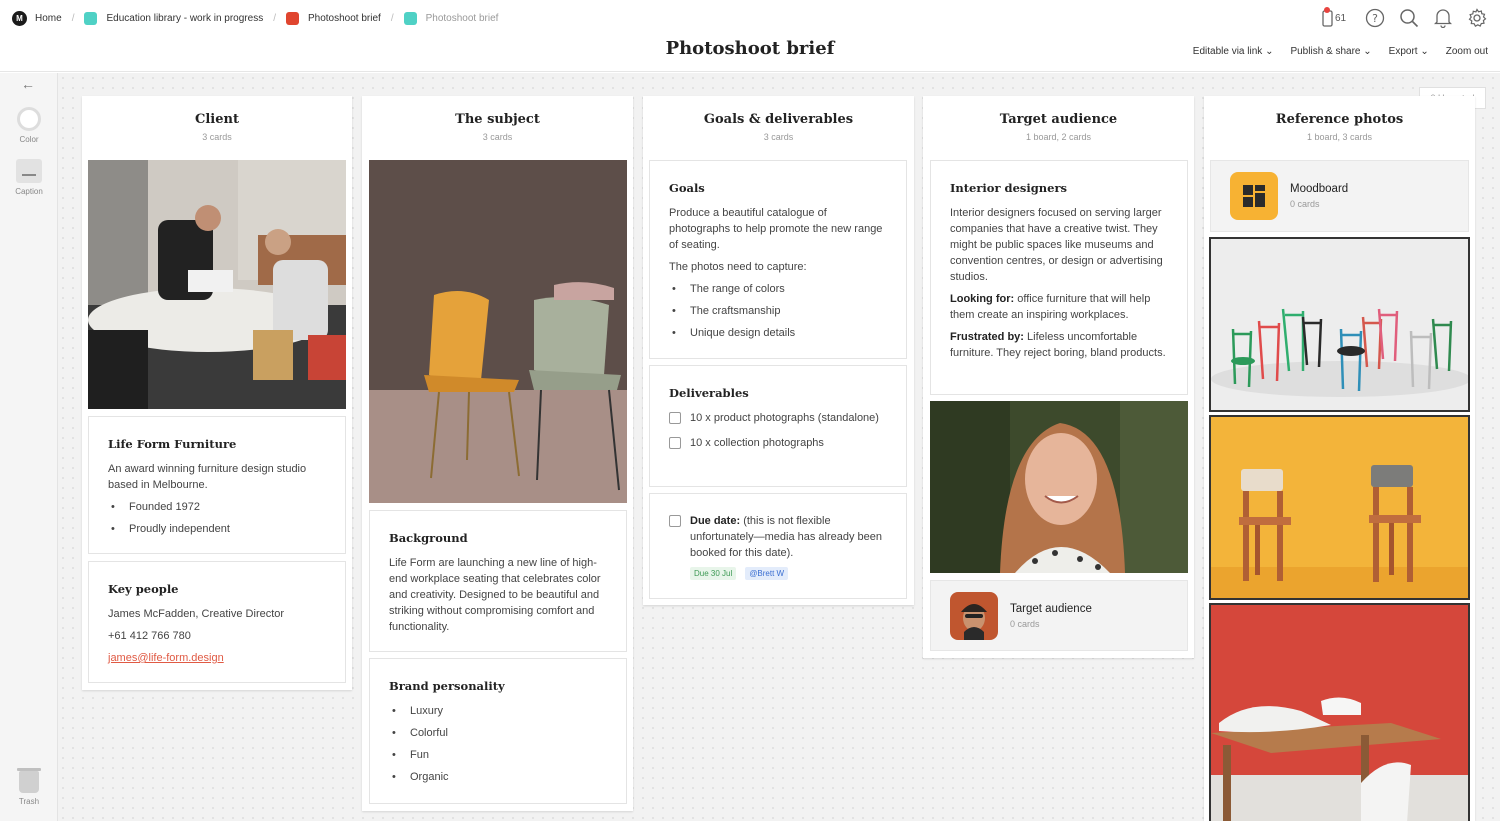 The height and width of the screenshot is (821, 1500). I want to click on card-text: The photos need to capture:, so click(738, 267).